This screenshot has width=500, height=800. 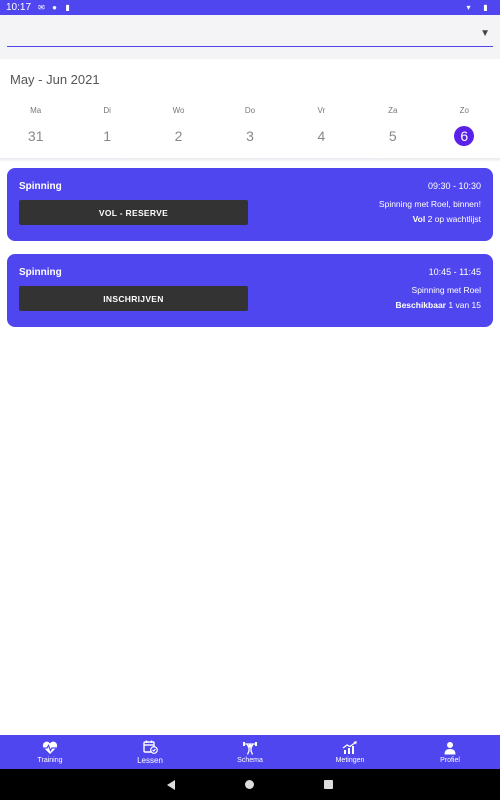 I want to click on lesson-status: Vol 2 op wachtlijst, so click(x=447, y=219).